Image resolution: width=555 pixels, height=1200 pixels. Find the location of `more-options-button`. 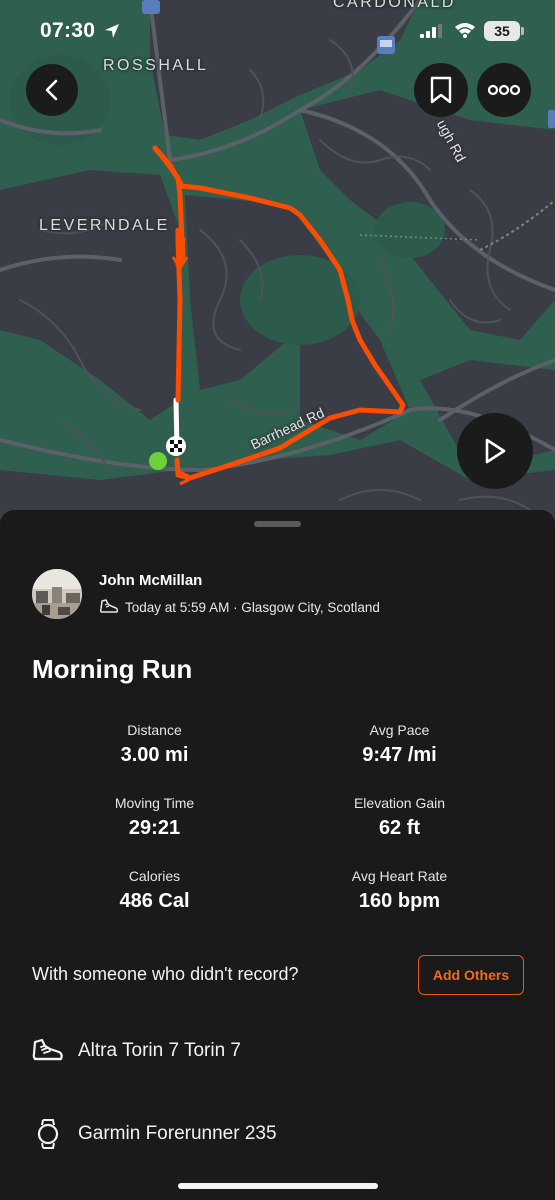

more-options-button is located at coordinates (504, 90).